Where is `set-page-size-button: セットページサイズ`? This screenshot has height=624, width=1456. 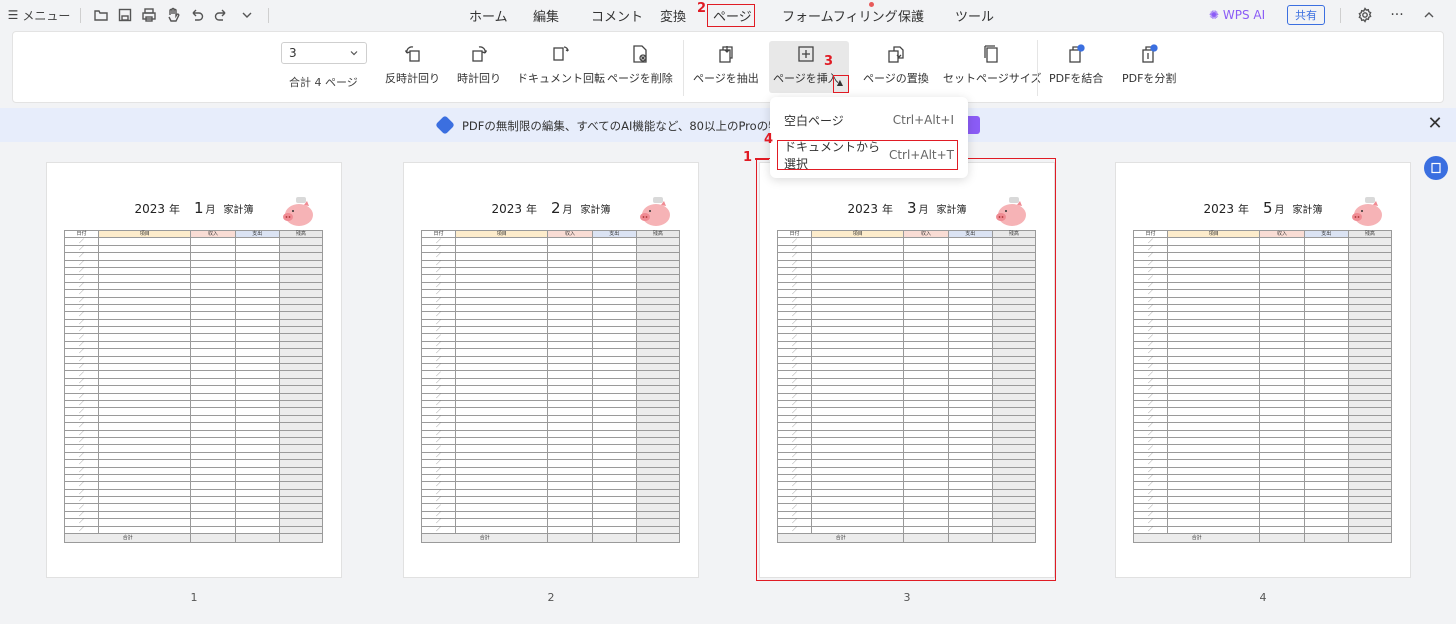 set-page-size-button: セットページサイズ is located at coordinates (992, 65).